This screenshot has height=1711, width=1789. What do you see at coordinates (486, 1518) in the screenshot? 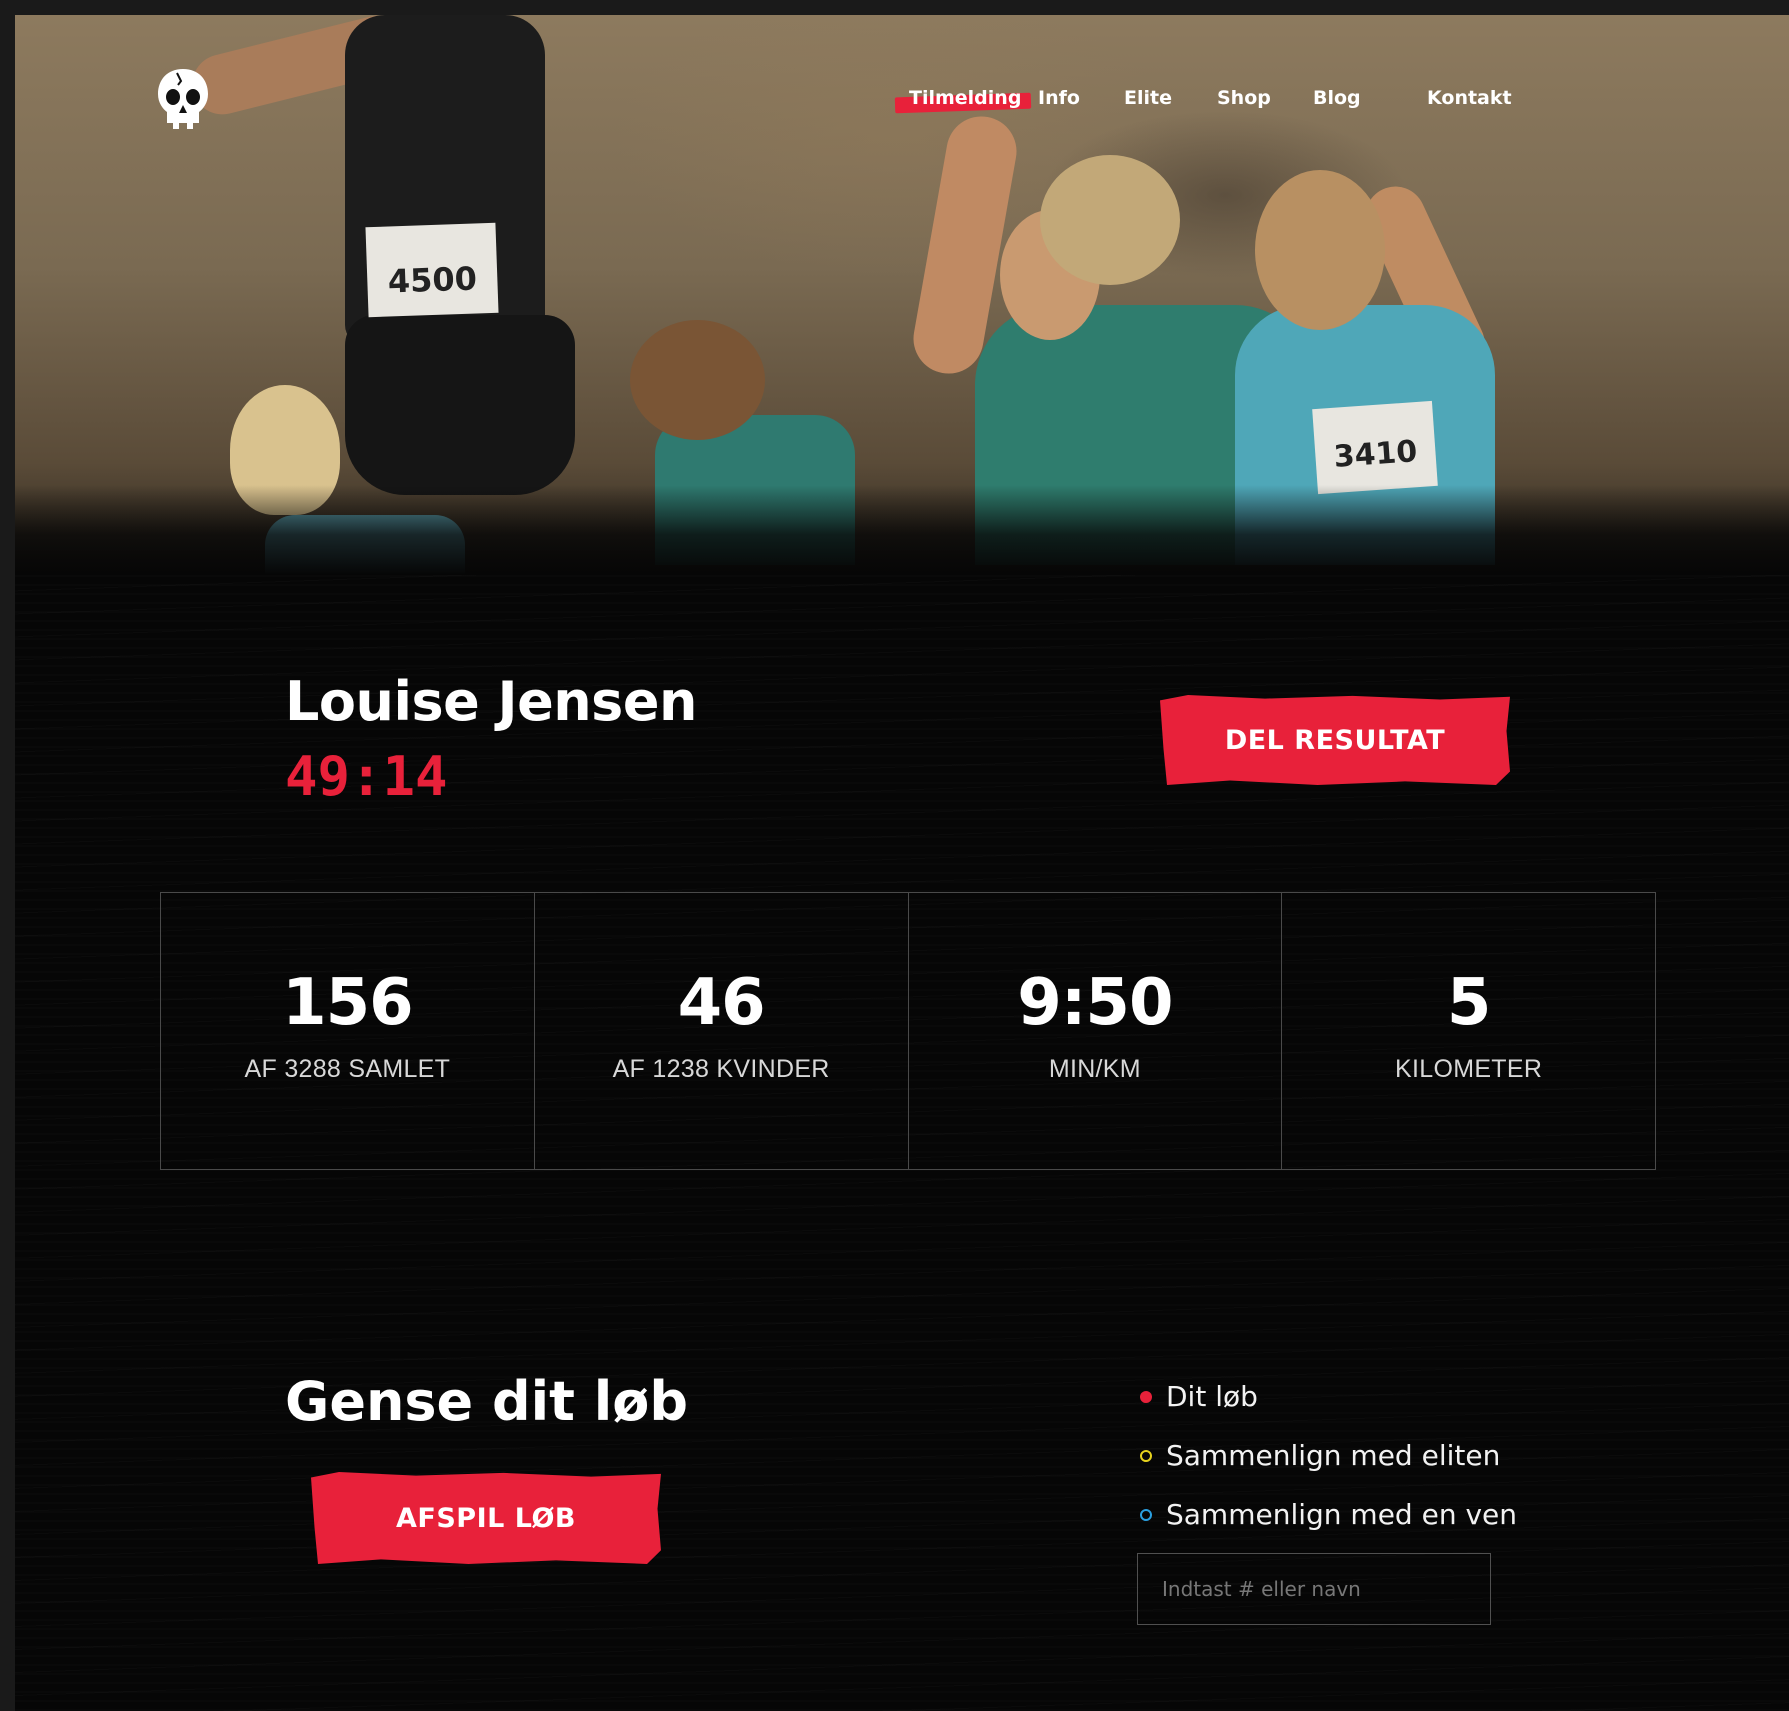
I see `play-race-button: AFSPIL LØB` at bounding box center [486, 1518].